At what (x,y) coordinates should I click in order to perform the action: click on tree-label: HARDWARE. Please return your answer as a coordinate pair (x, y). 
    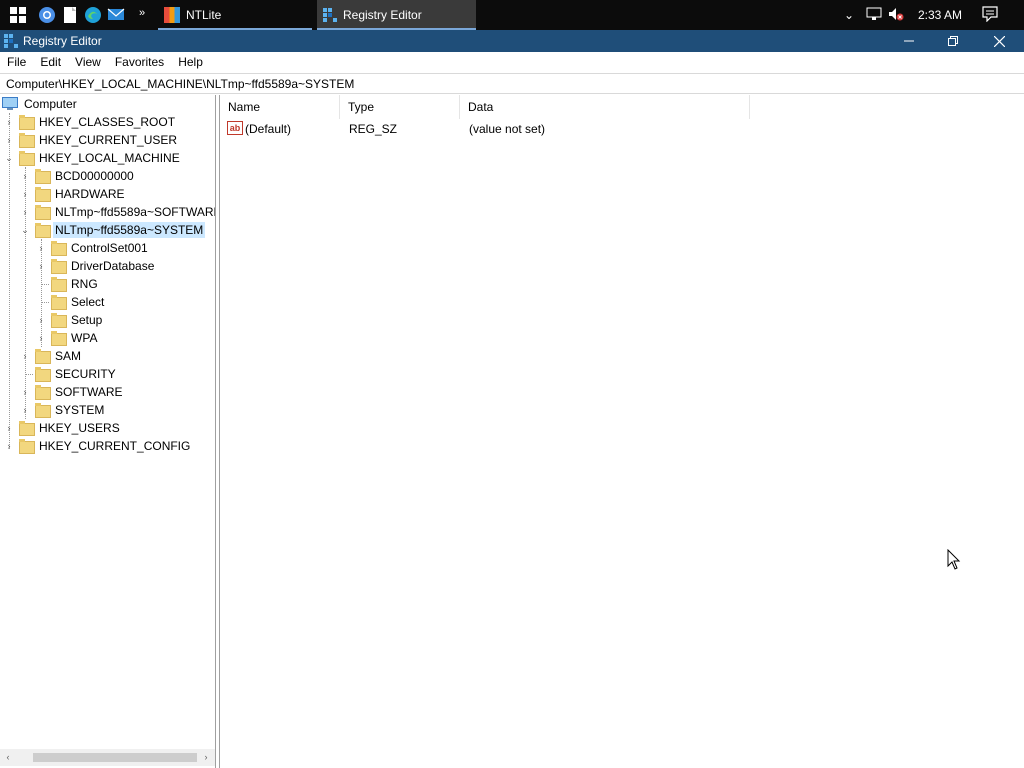
    Looking at the image, I should click on (90, 194).